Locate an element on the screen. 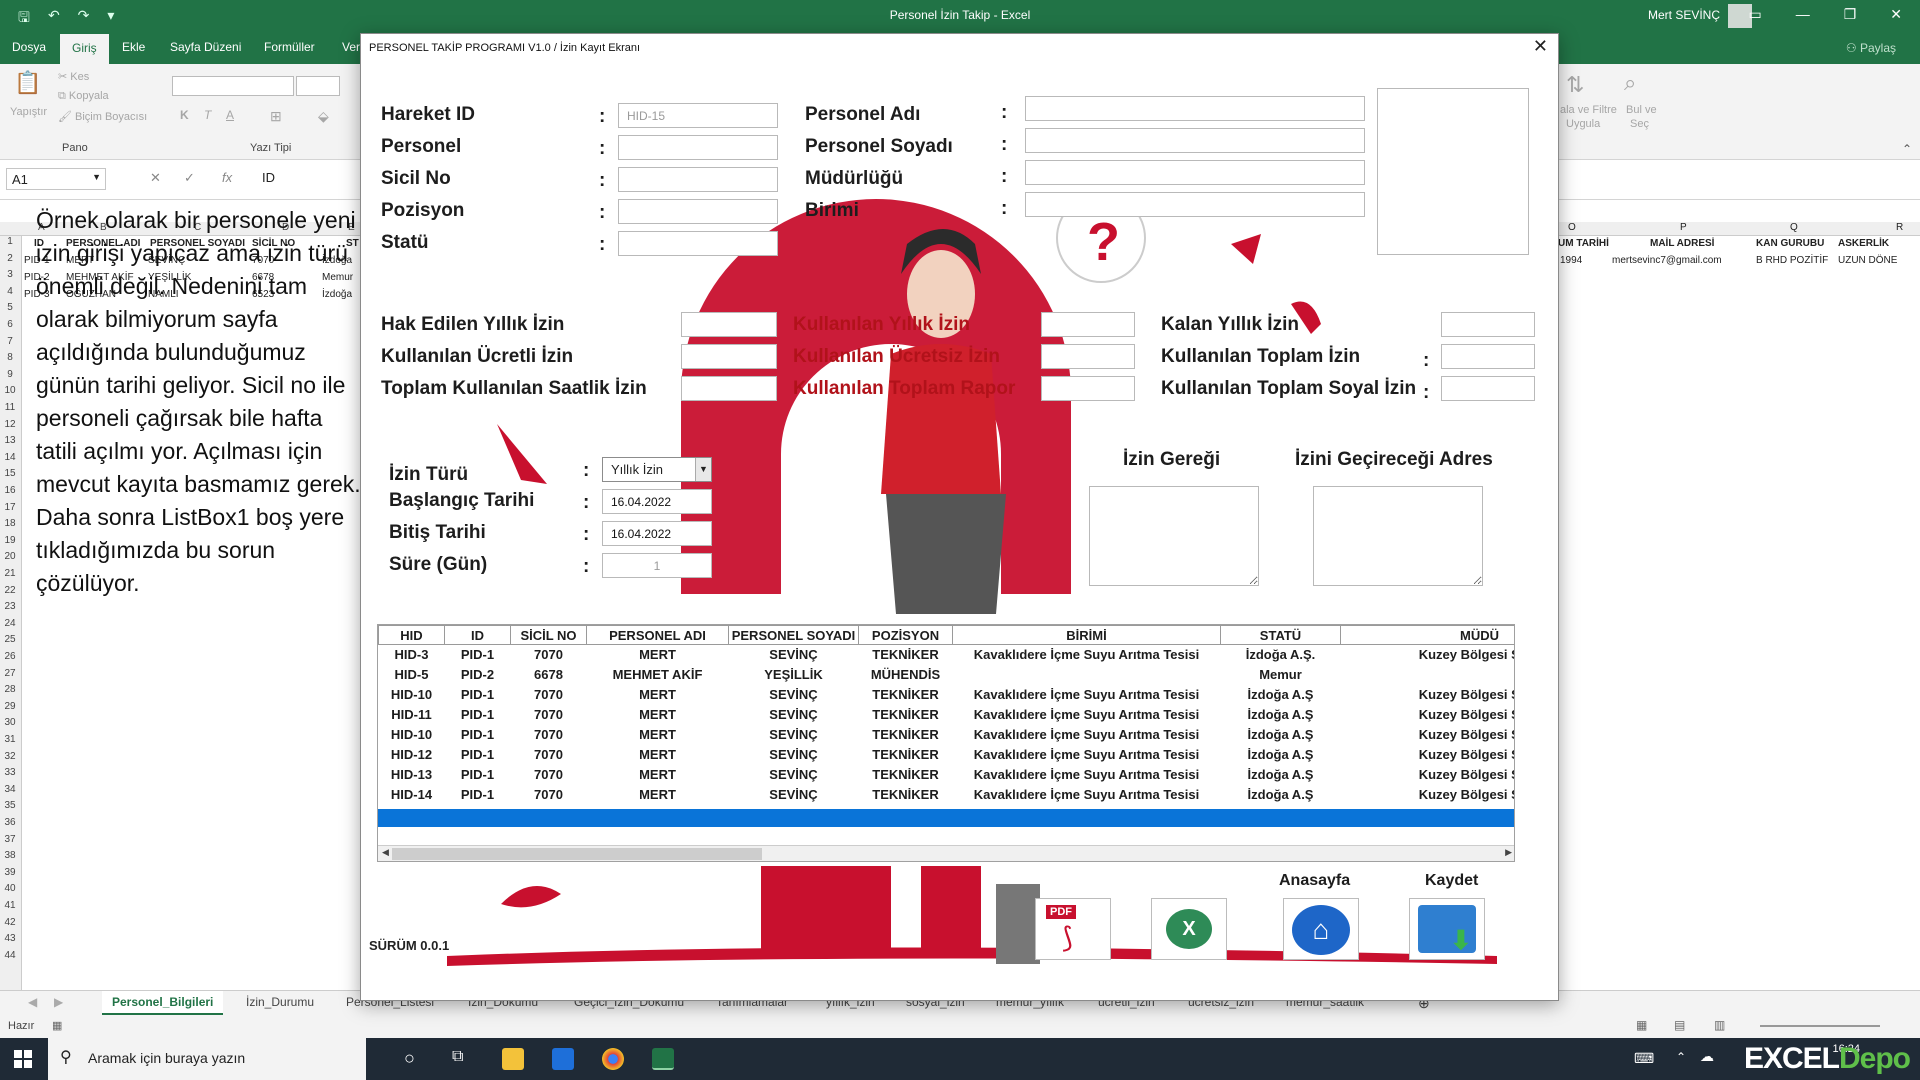 The width and height of the screenshot is (1920, 1080). personel-photo-frame is located at coordinates (1453, 171).